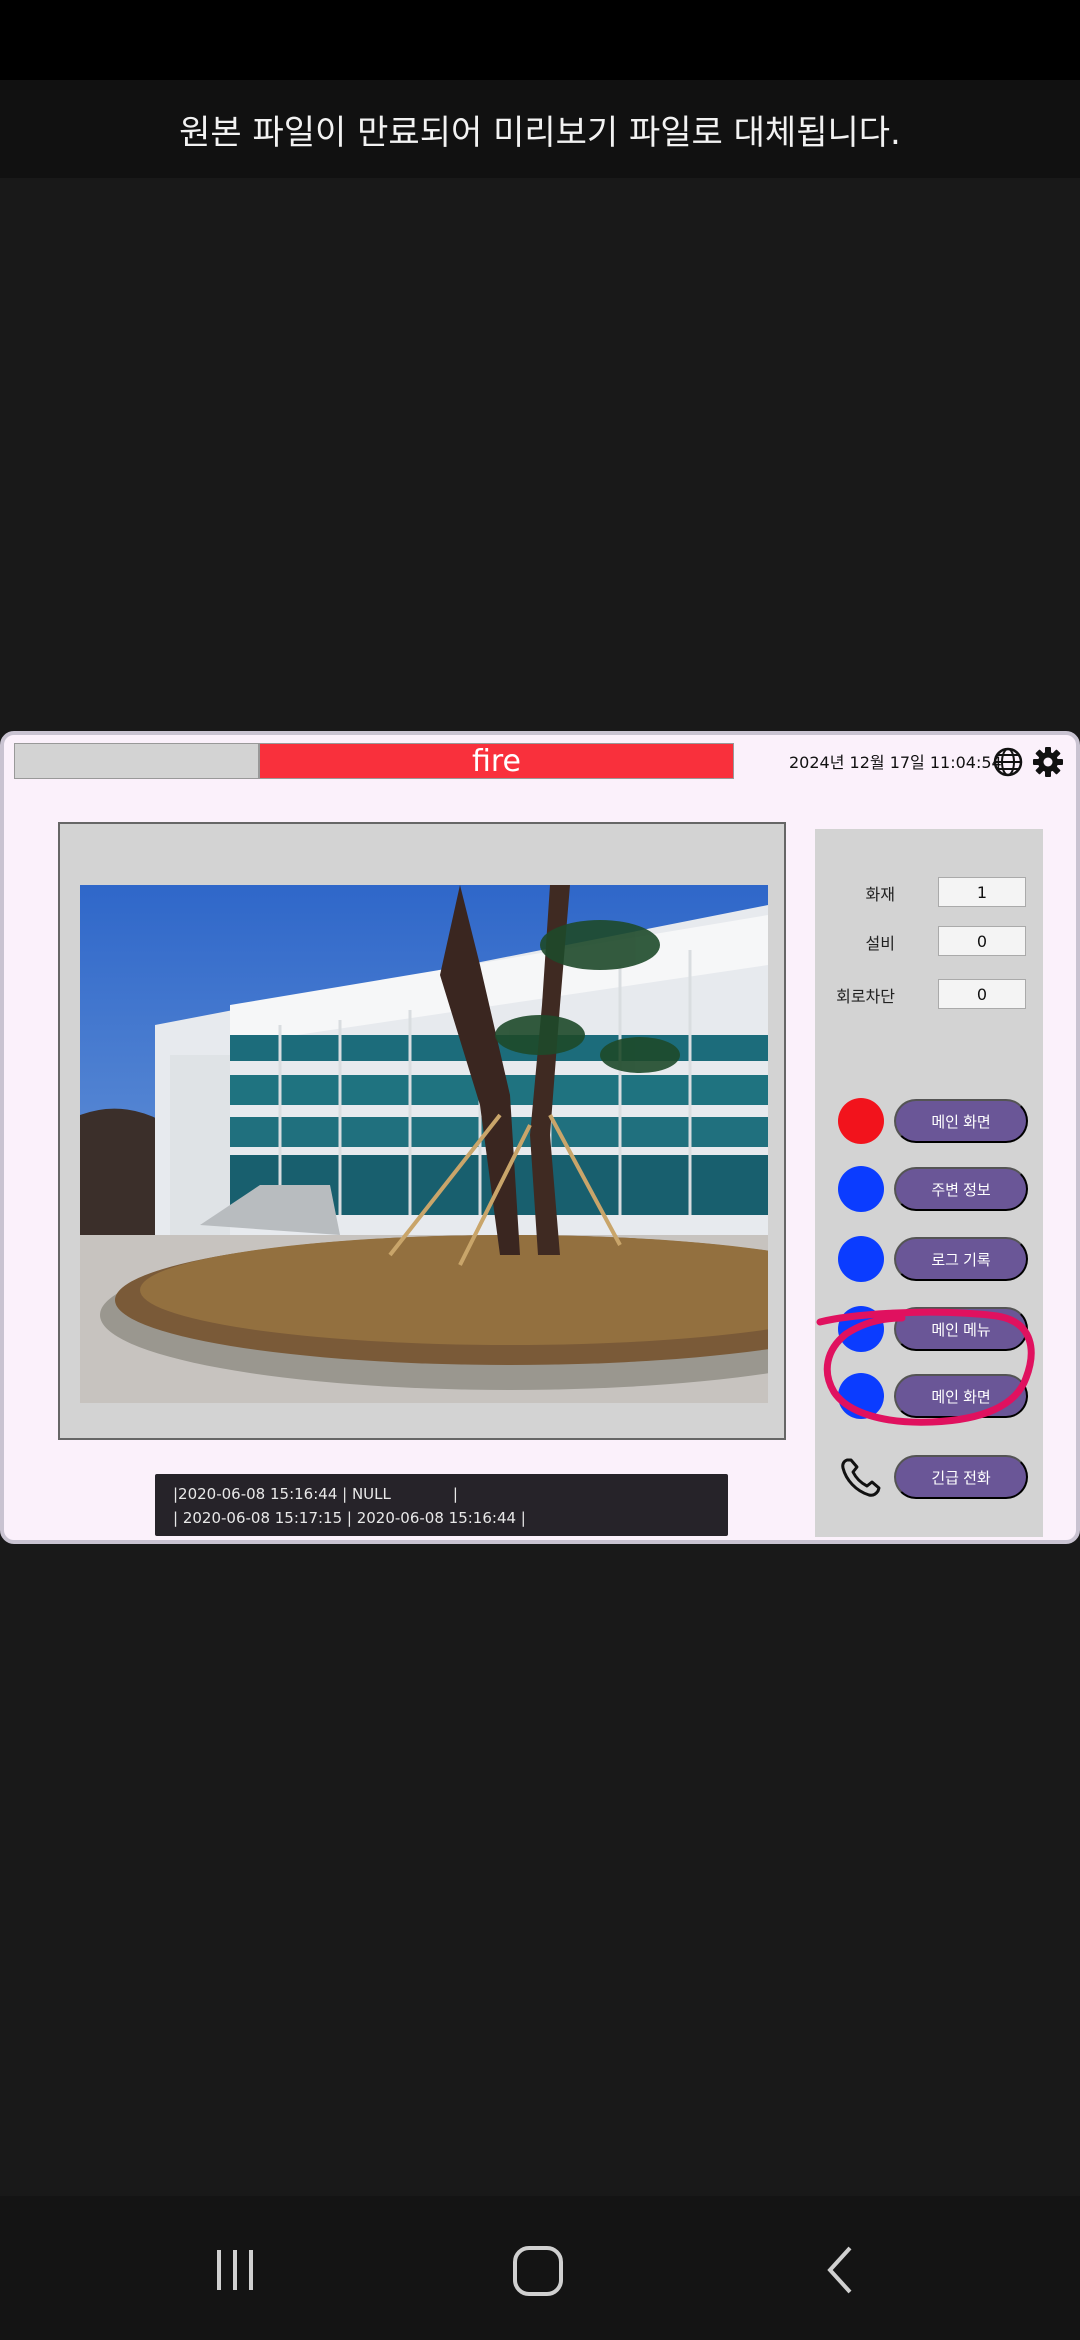 This screenshot has height=2340, width=1080. What do you see at coordinates (982, 941) in the screenshot?
I see `equipment-count-value: 0` at bounding box center [982, 941].